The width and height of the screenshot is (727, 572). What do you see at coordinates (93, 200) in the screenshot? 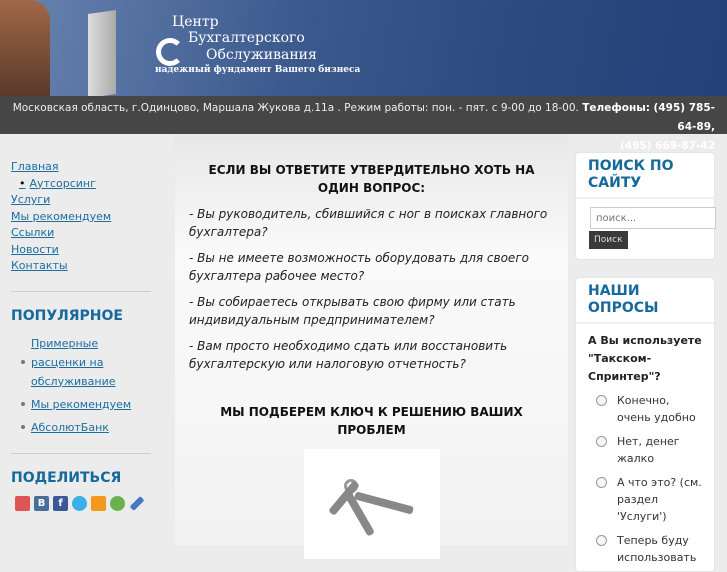
I see `nav-services: Услуги` at bounding box center [93, 200].